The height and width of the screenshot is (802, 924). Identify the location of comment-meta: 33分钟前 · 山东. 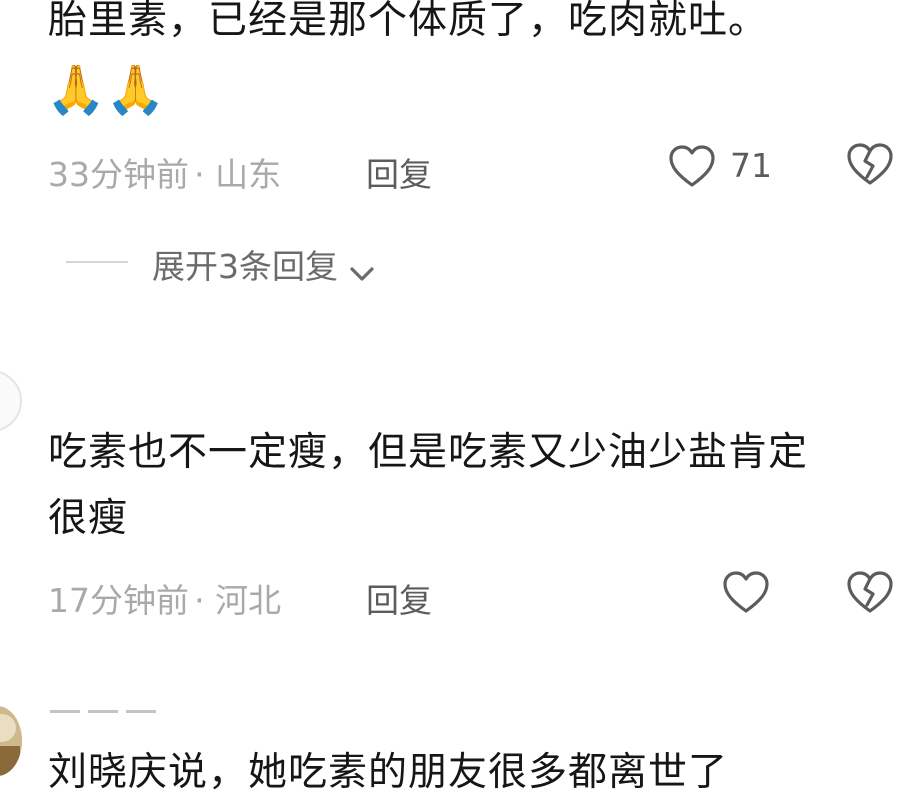
(164, 172).